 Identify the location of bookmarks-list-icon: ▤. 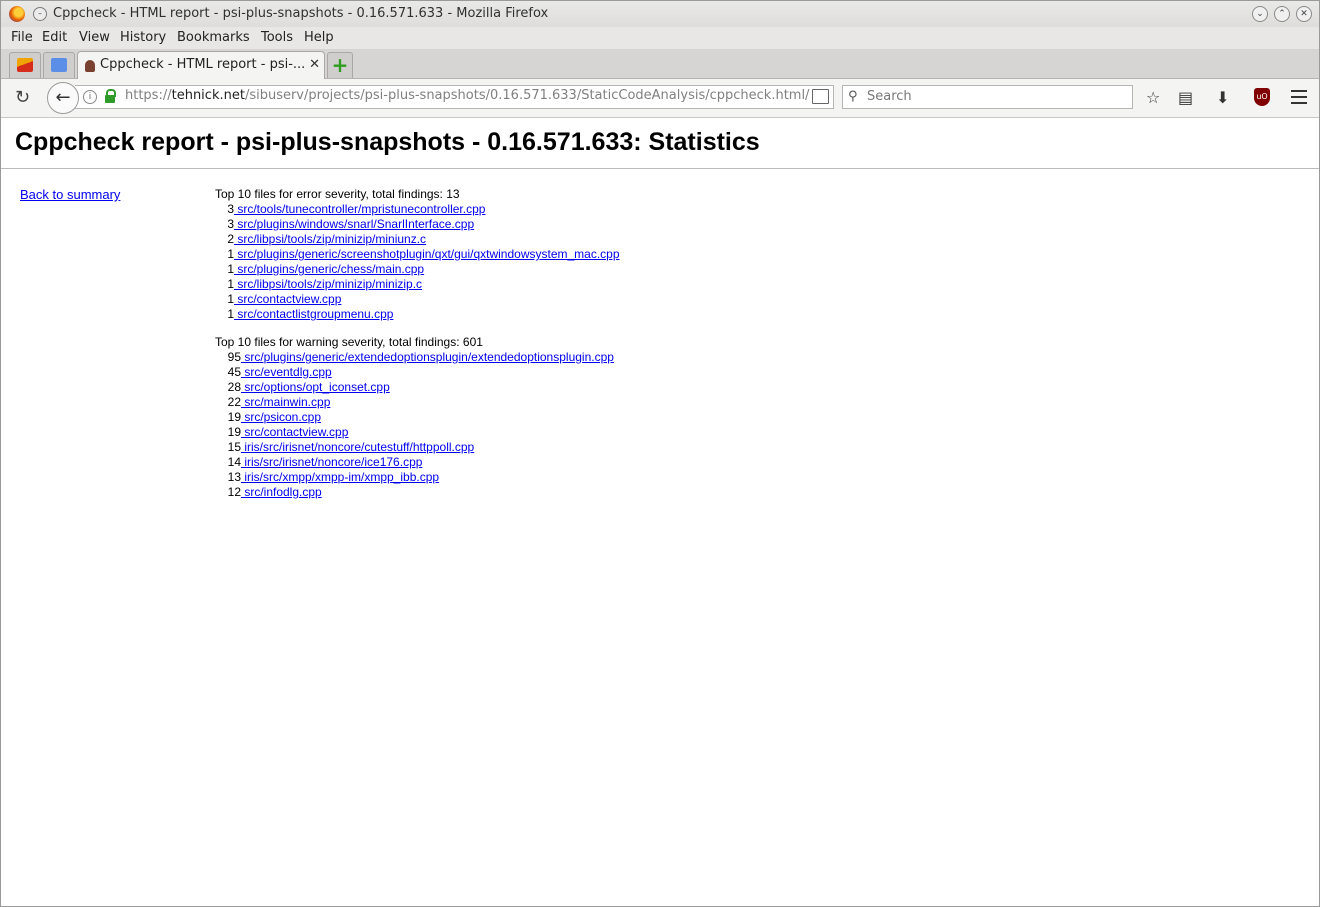
(1185, 97).